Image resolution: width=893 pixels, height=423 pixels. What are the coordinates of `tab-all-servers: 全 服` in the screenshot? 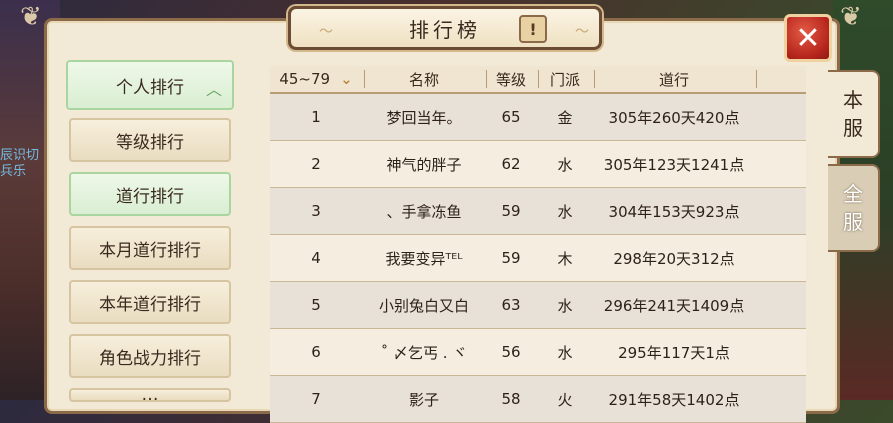 It's located at (854, 208).